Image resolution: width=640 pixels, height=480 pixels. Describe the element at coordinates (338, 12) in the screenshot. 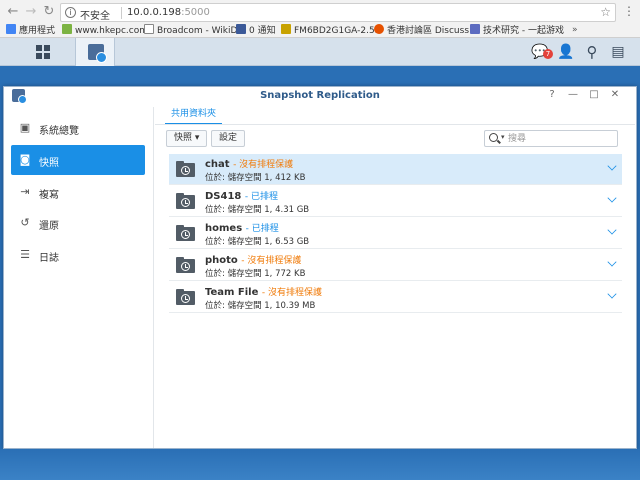

I see `address-bar: i 不安全 10.0.0.198:5000 ☆` at that location.